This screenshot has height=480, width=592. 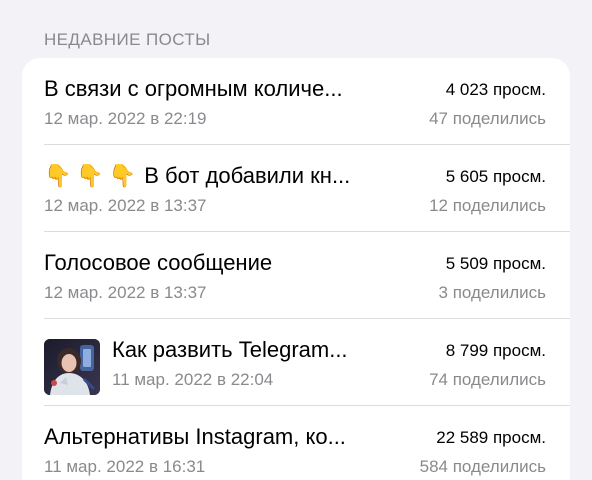 I want to click on post-shares: 74 поделились, so click(x=487, y=379).